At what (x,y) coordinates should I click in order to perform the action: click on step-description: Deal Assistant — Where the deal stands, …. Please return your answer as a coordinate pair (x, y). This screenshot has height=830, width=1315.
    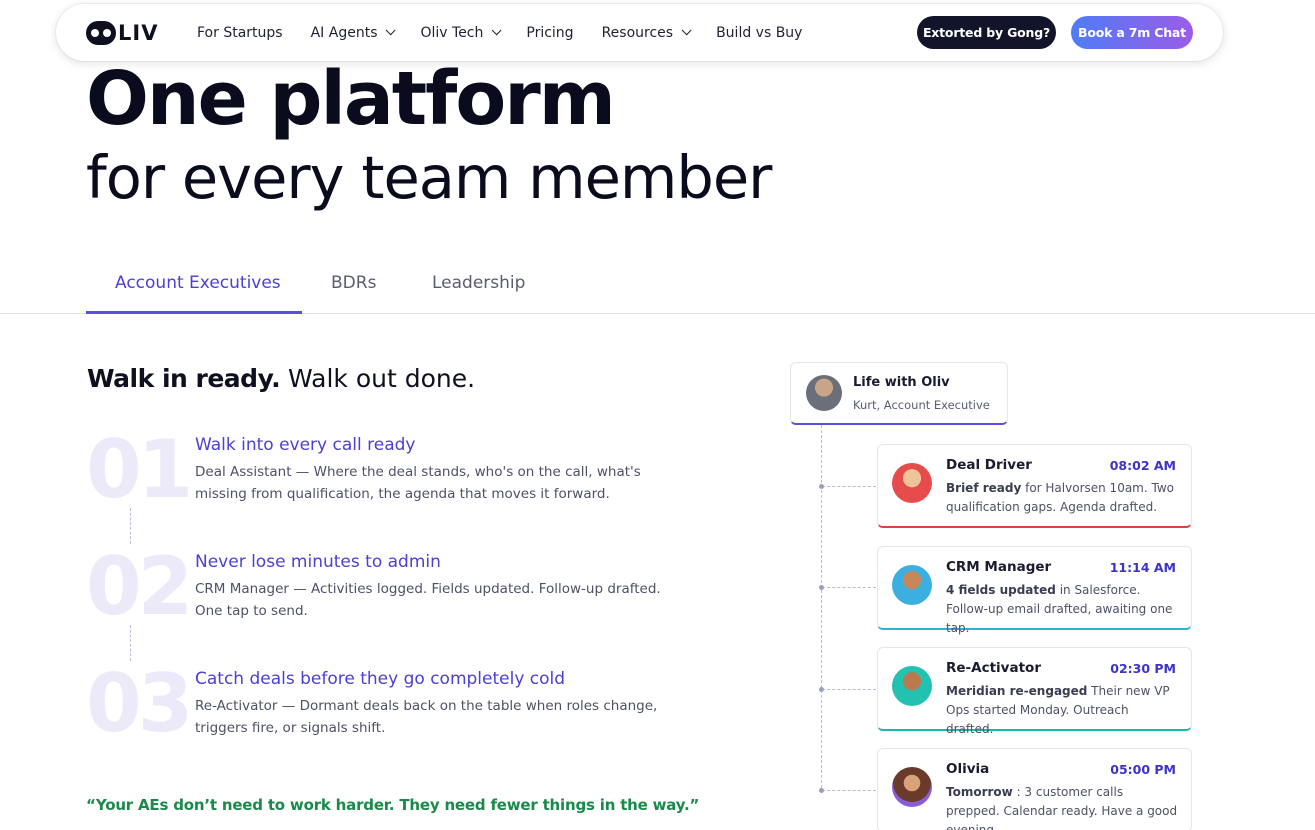
    Looking at the image, I should click on (418, 483).